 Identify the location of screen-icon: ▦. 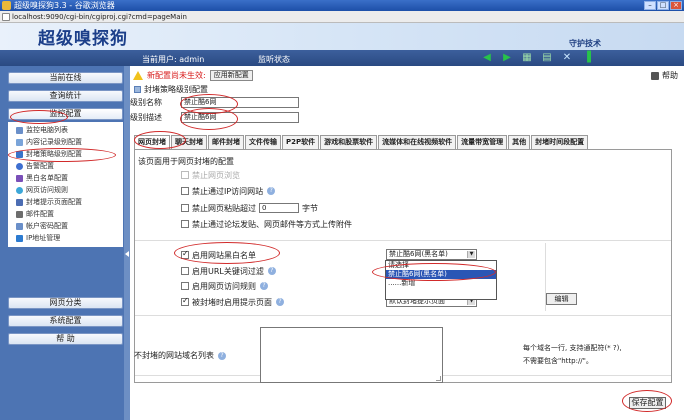
(527, 57).